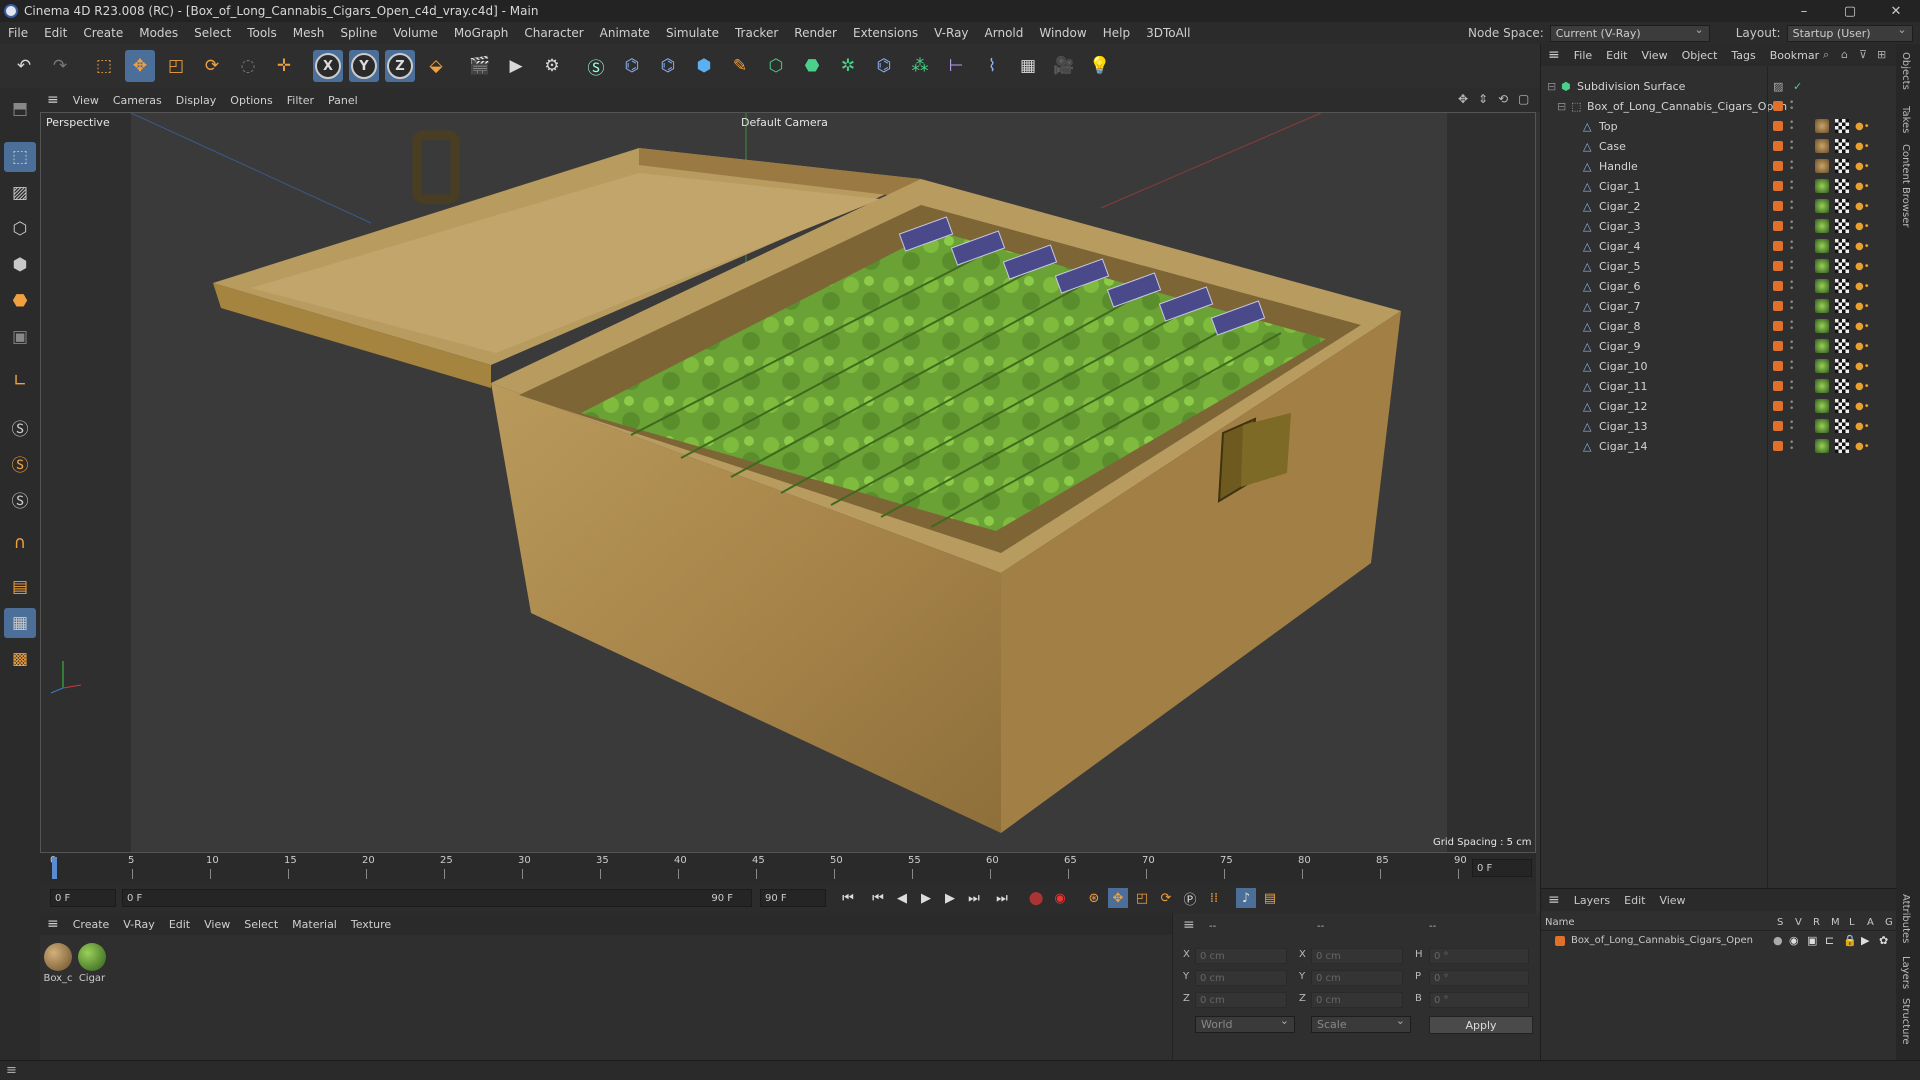  Describe the element at coordinates (18, 33) in the screenshot. I see `menu-file: File` at that location.